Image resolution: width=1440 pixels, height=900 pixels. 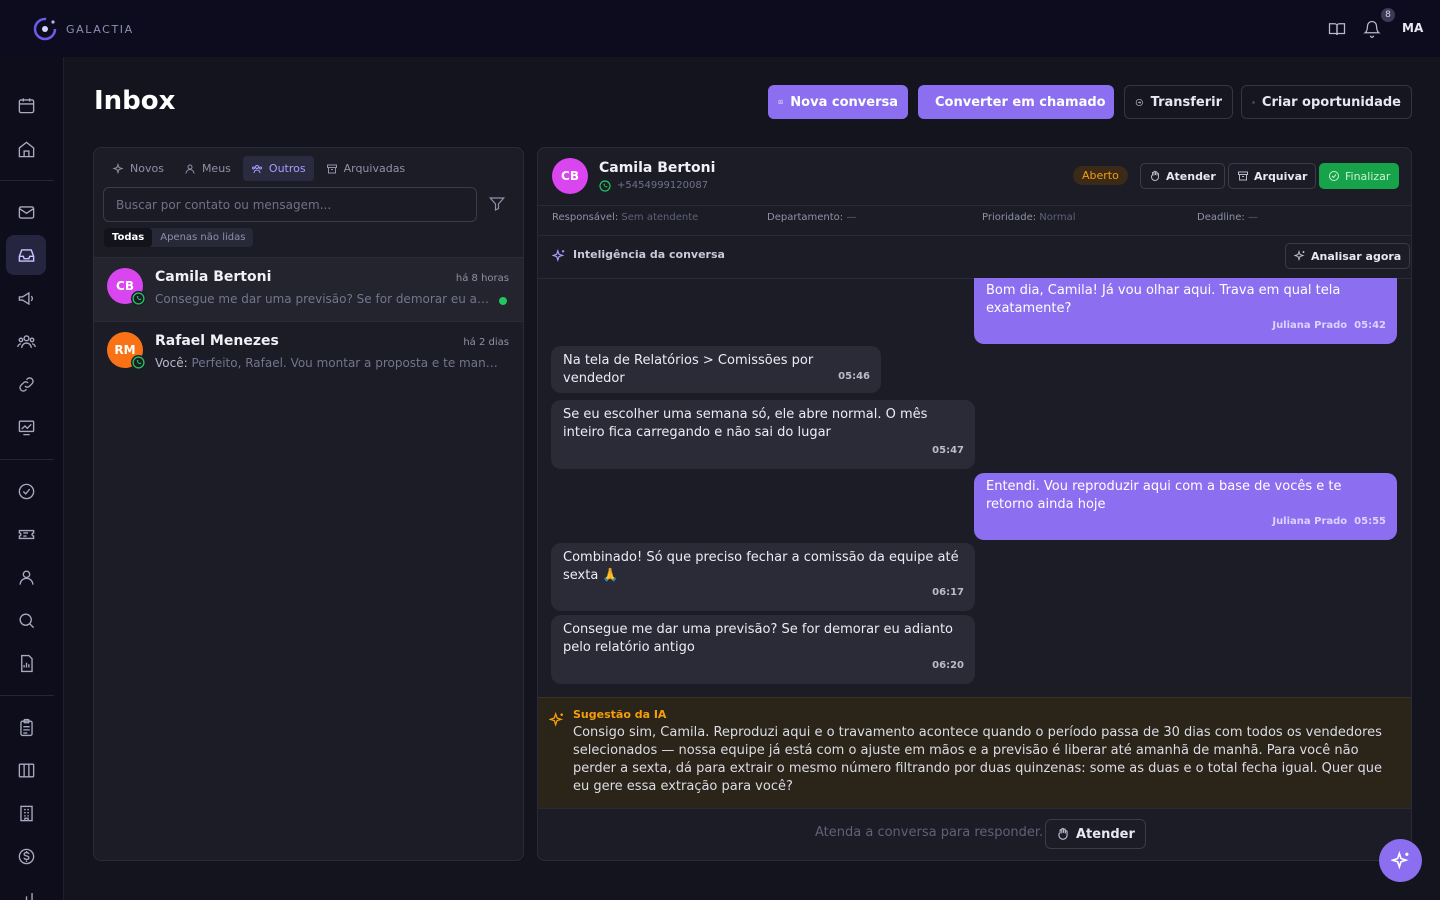 I want to click on home-icon, so click(x=26, y=149).